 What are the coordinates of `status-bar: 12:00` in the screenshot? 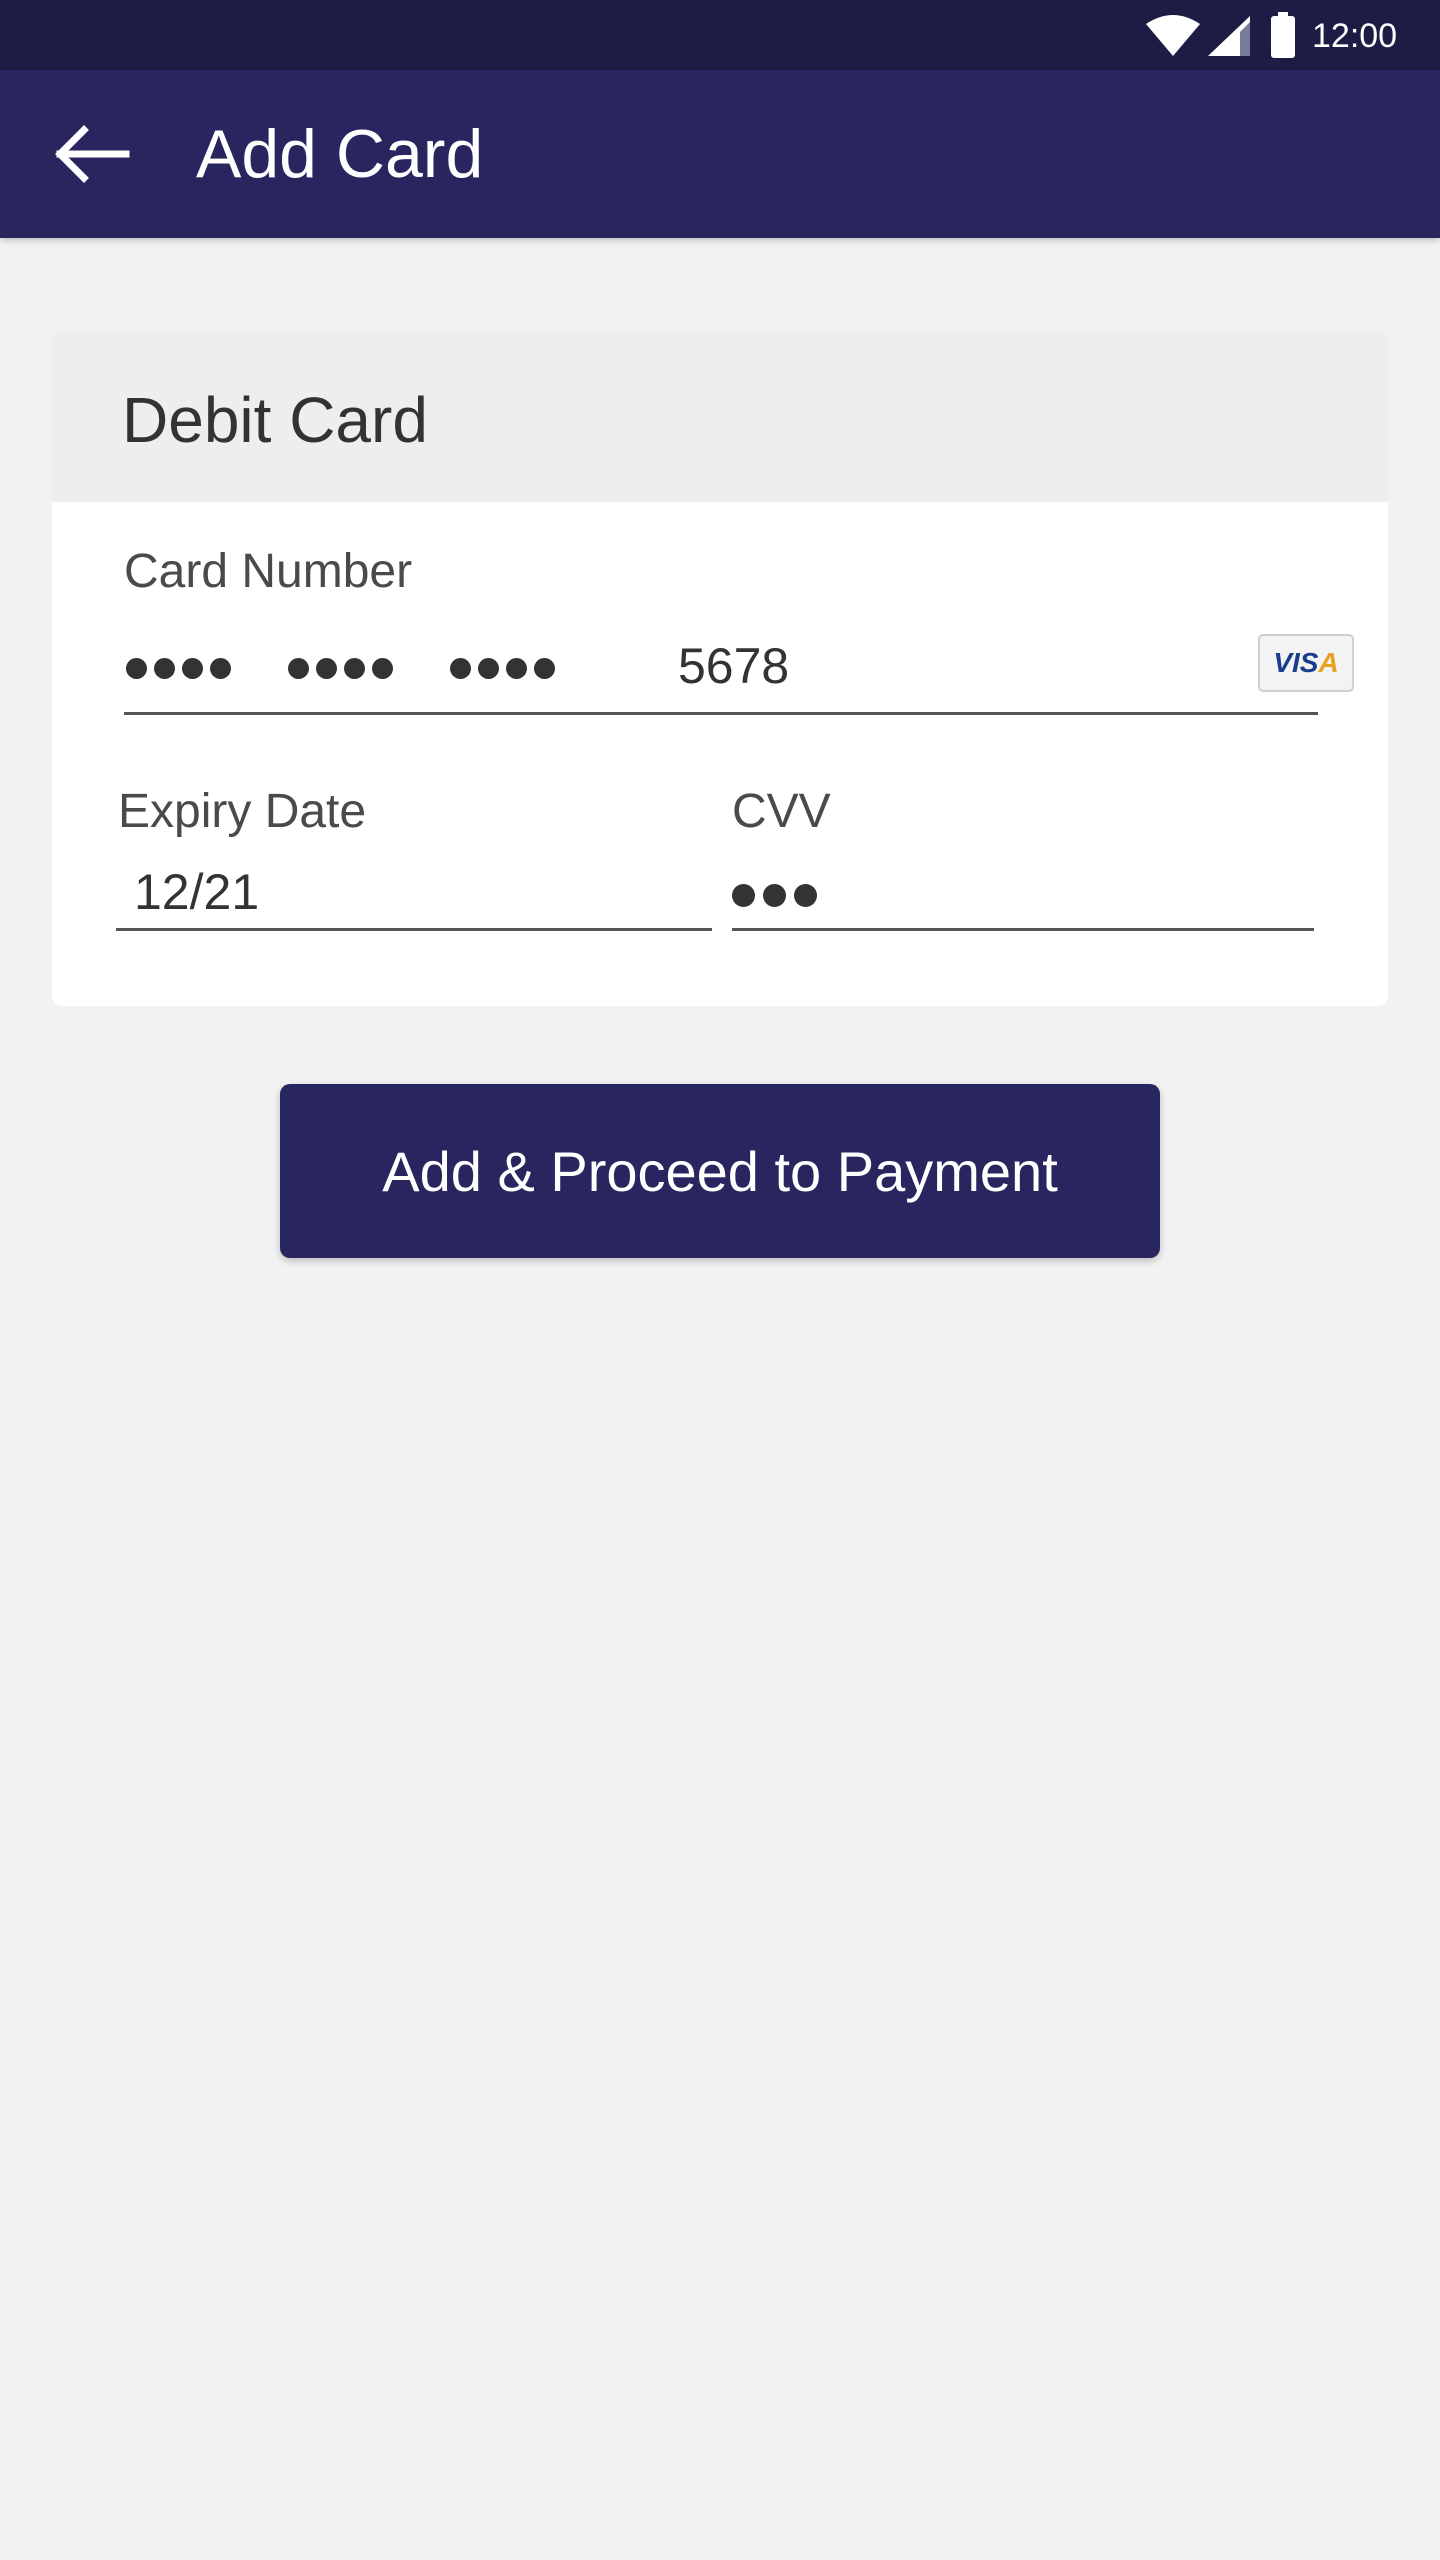 It's located at (720, 35).